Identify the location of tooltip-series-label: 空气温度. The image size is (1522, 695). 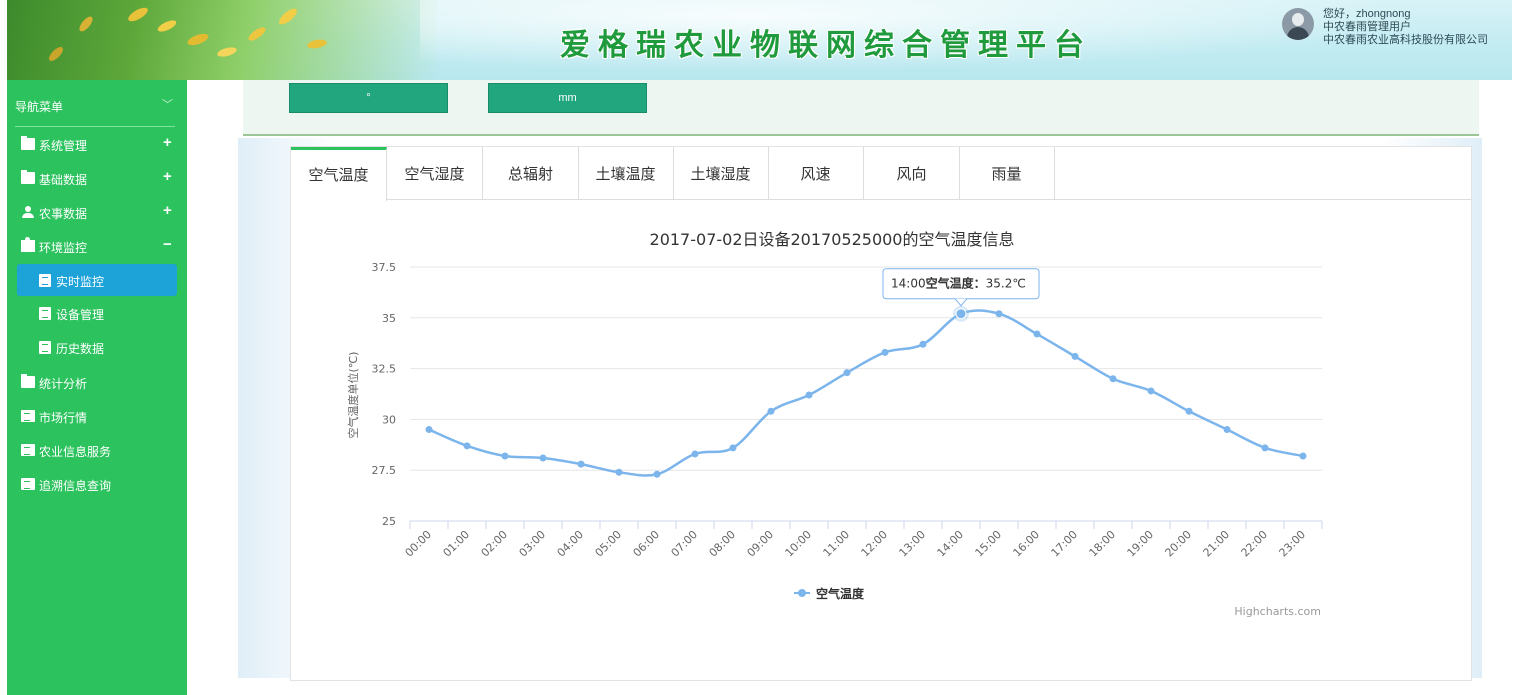
(950, 283).